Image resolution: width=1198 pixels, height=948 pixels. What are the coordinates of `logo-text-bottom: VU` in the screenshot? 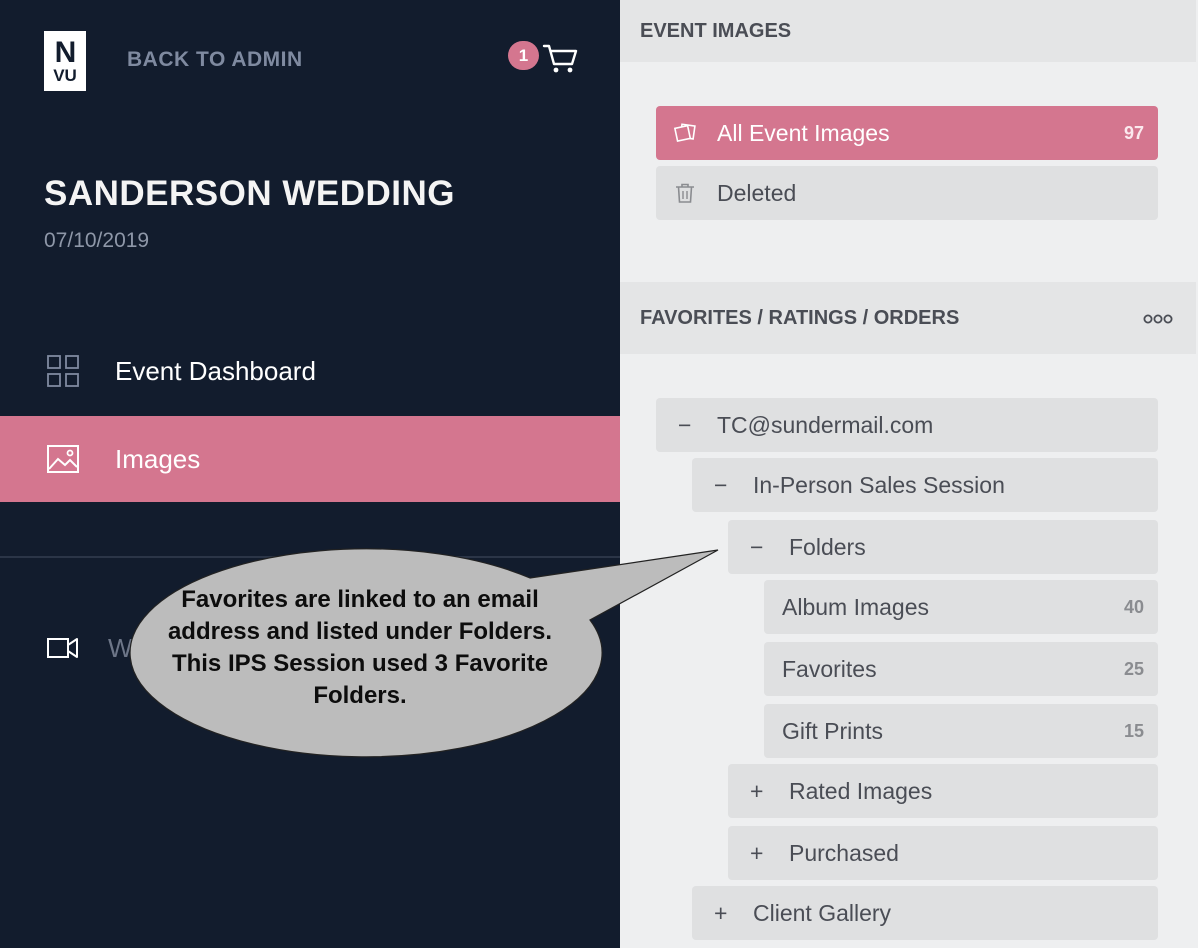 It's located at (65, 75).